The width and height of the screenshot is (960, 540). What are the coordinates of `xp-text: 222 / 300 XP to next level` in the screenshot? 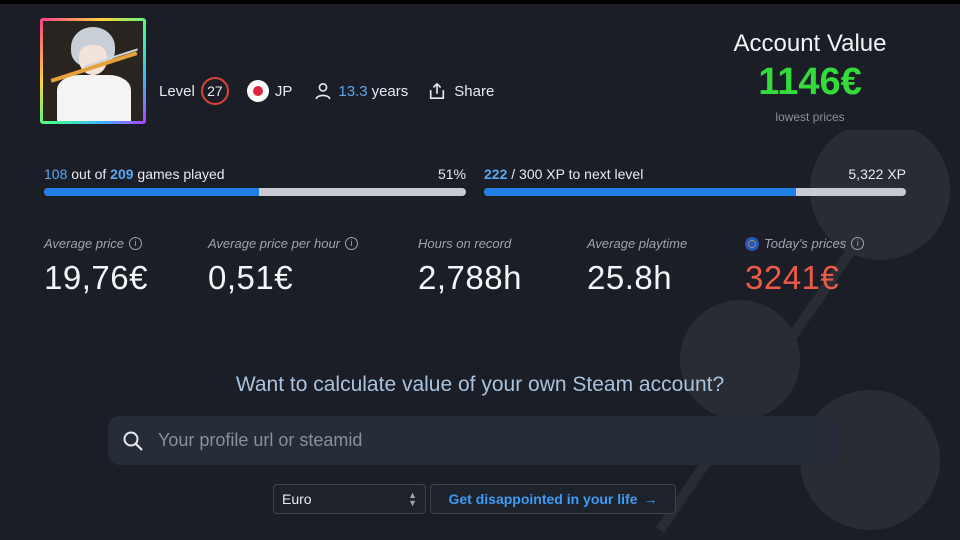 It's located at (563, 174).